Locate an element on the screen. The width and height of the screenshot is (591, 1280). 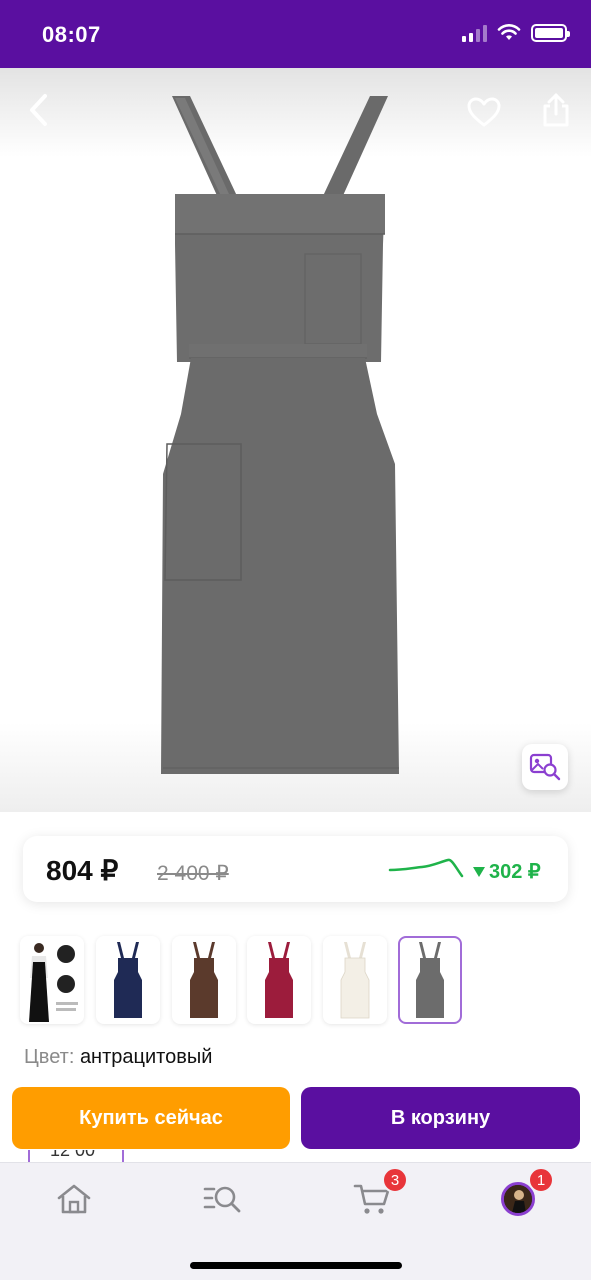
apron-burgundy-image is located at coordinates (279, 980).